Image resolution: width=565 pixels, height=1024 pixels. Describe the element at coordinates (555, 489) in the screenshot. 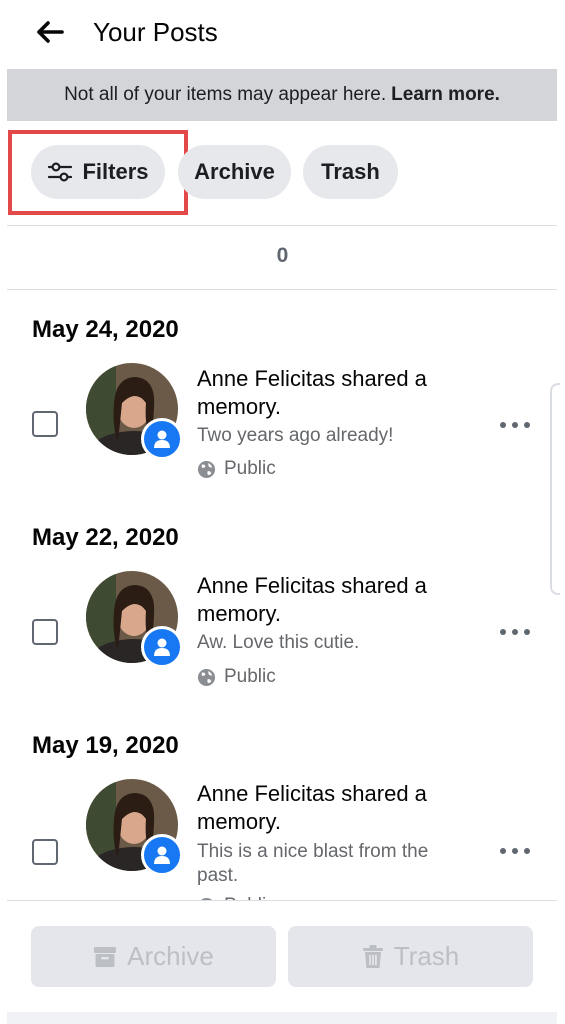

I see `scrollbar` at that location.